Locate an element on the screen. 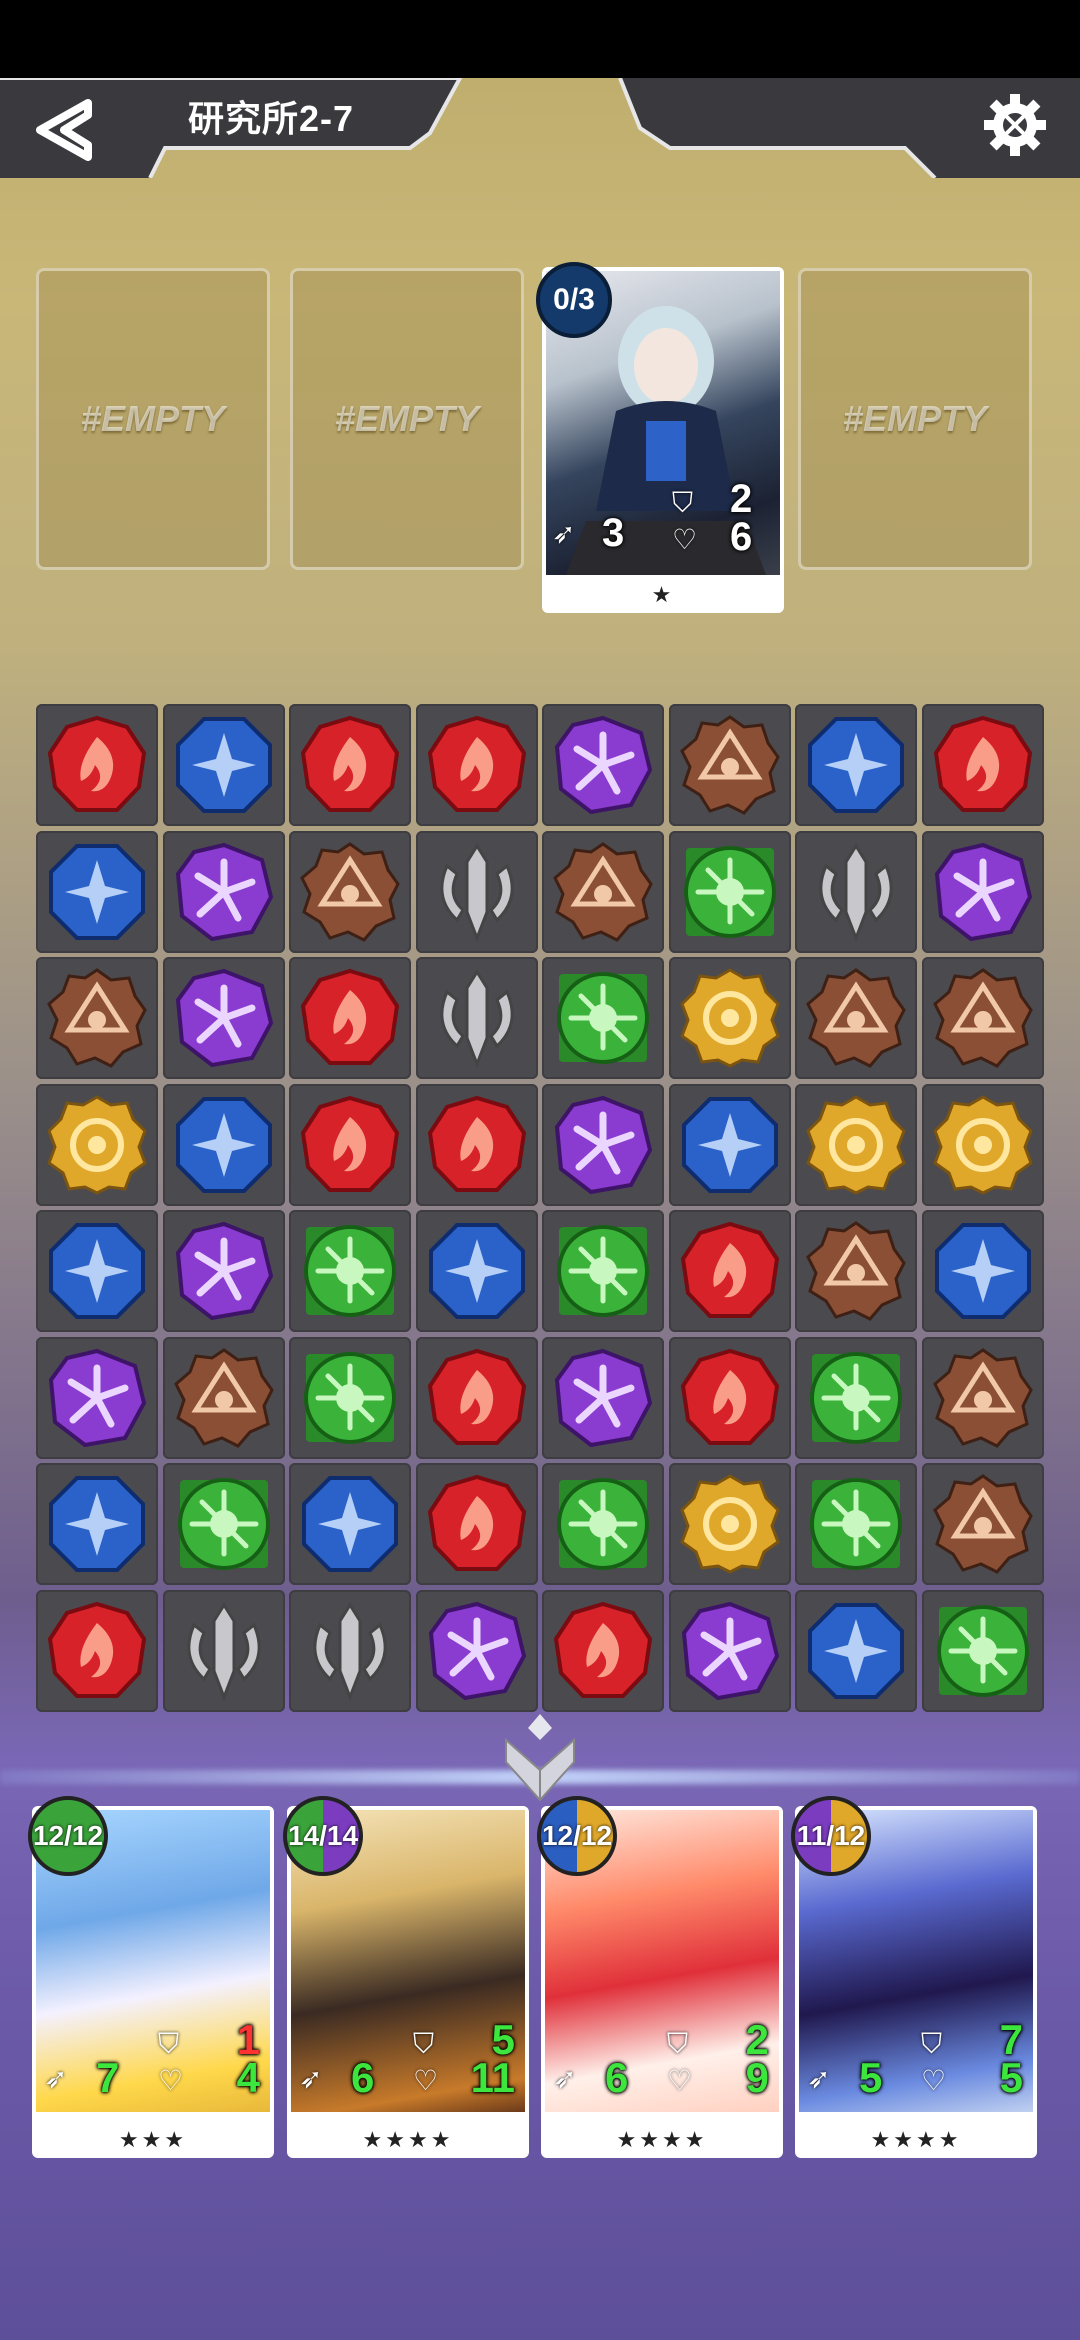  light-gem-icon is located at coordinates (729, 1018).